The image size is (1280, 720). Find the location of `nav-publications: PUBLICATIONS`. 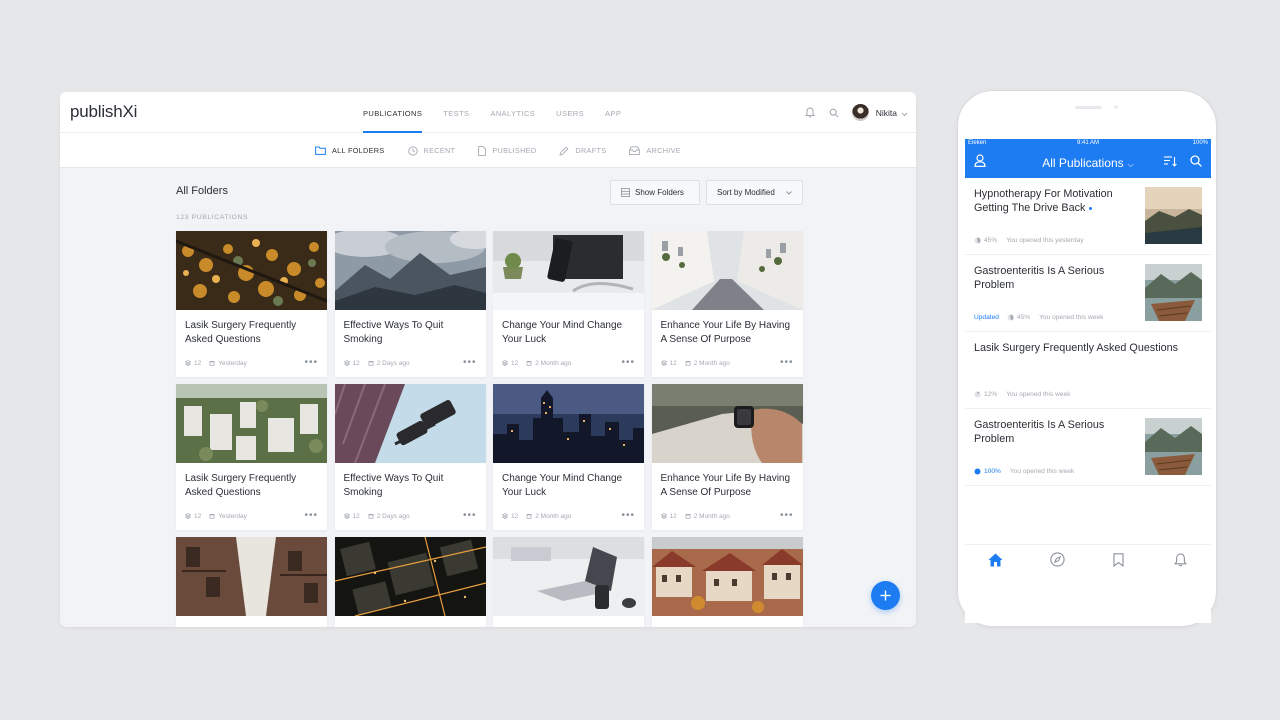

nav-publications: PUBLICATIONS is located at coordinates (393, 112).